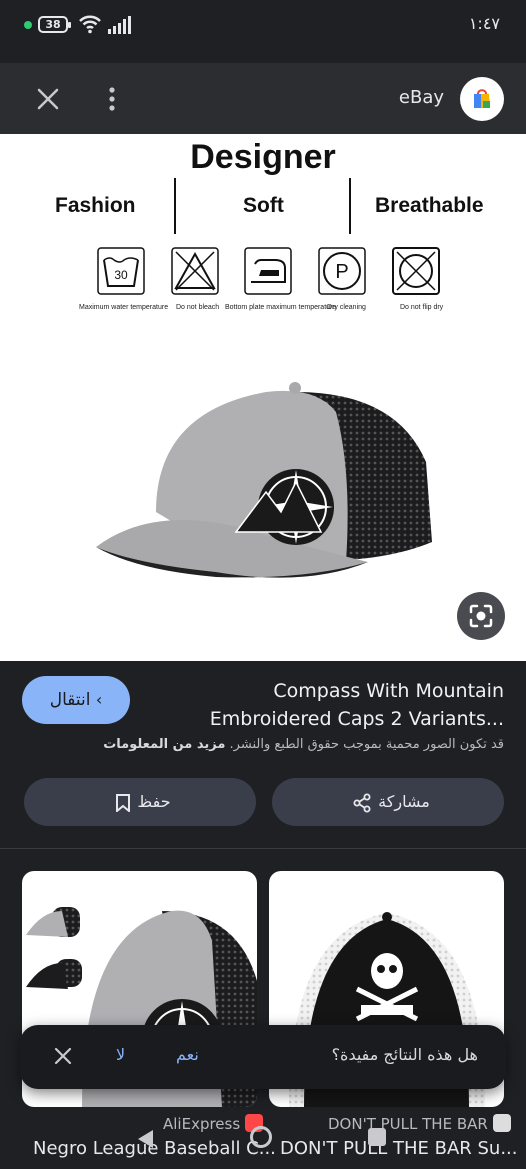 The height and width of the screenshot is (1169, 526). I want to click on feature-fashion: Fashion, so click(95, 205).